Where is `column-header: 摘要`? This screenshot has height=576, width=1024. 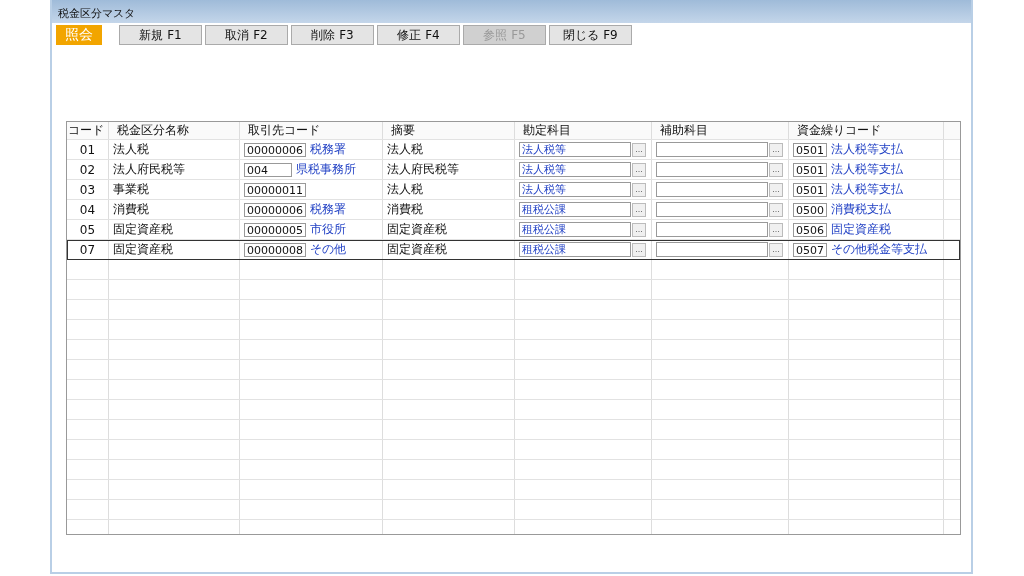
column-header: 摘要 is located at coordinates (403, 130).